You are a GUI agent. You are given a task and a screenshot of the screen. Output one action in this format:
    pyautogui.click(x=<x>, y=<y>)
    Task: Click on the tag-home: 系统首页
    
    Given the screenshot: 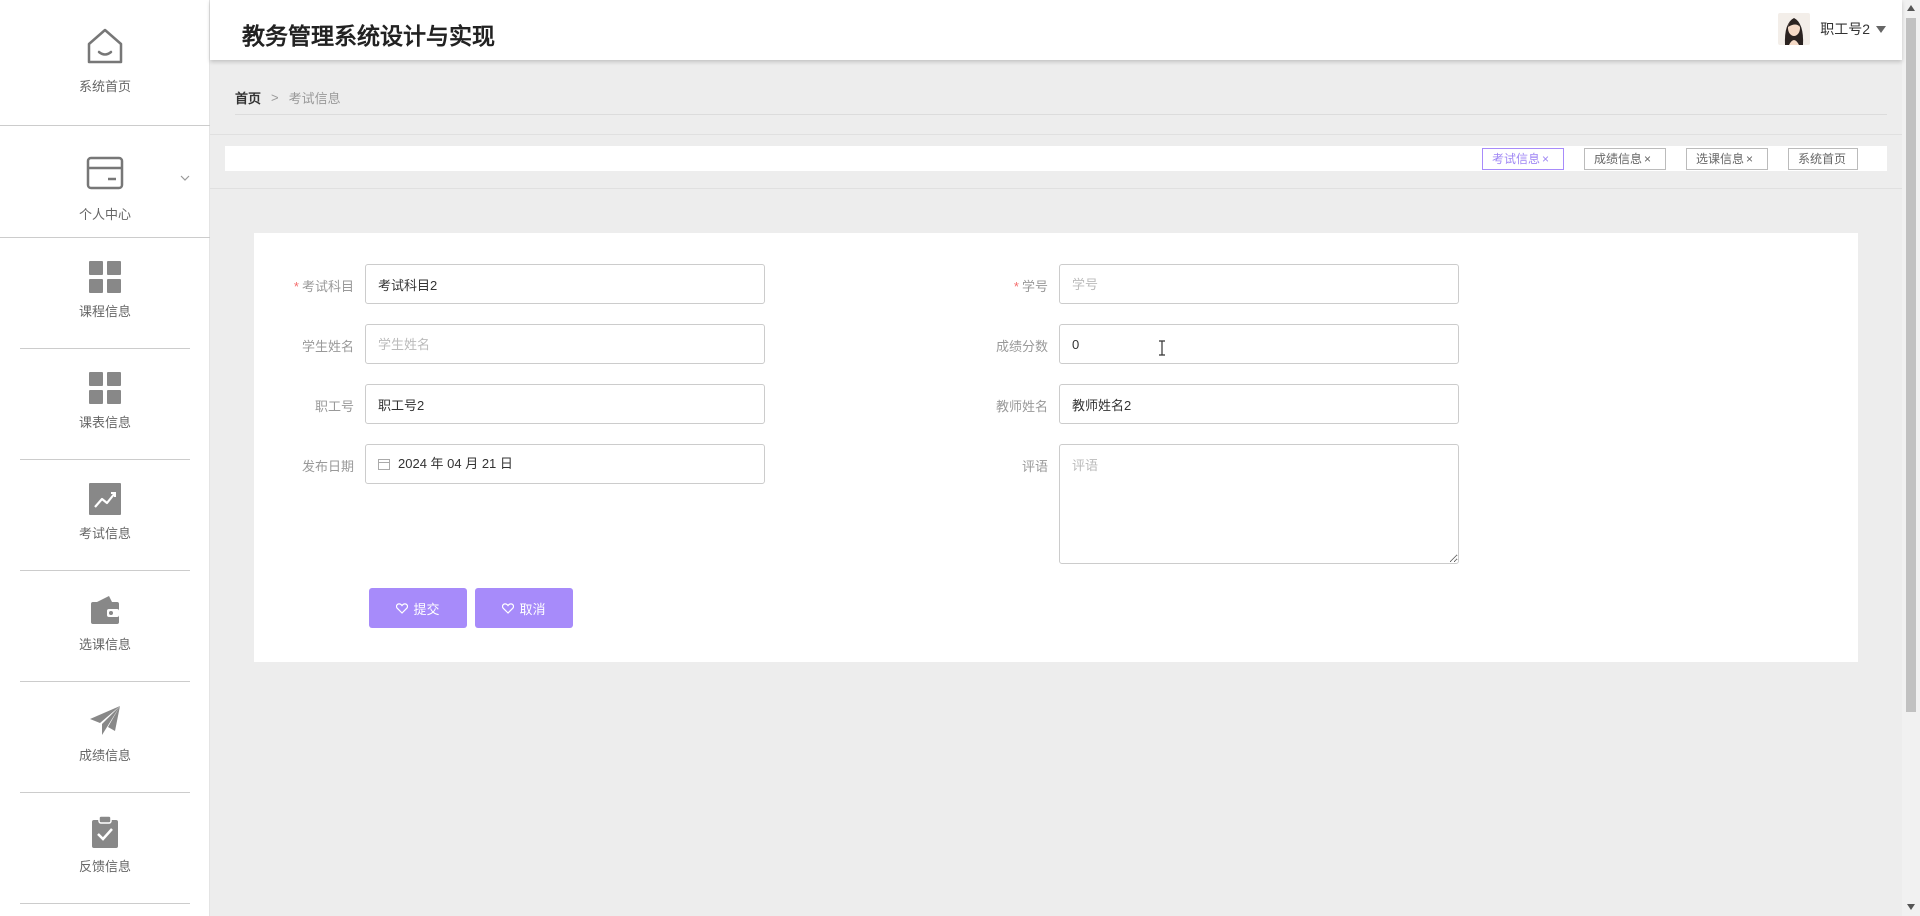 What is the action you would take?
    pyautogui.click(x=1823, y=159)
    